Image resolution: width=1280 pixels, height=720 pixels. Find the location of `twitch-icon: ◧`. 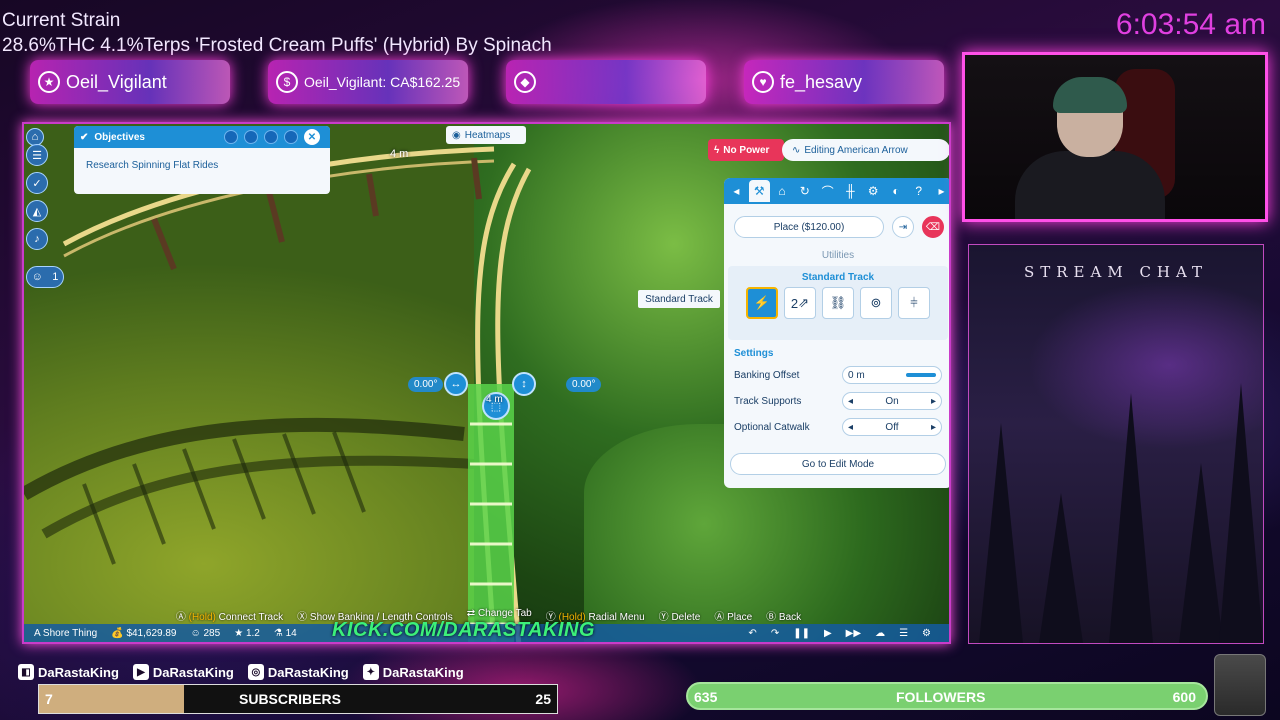

twitch-icon: ◧ is located at coordinates (26, 672).